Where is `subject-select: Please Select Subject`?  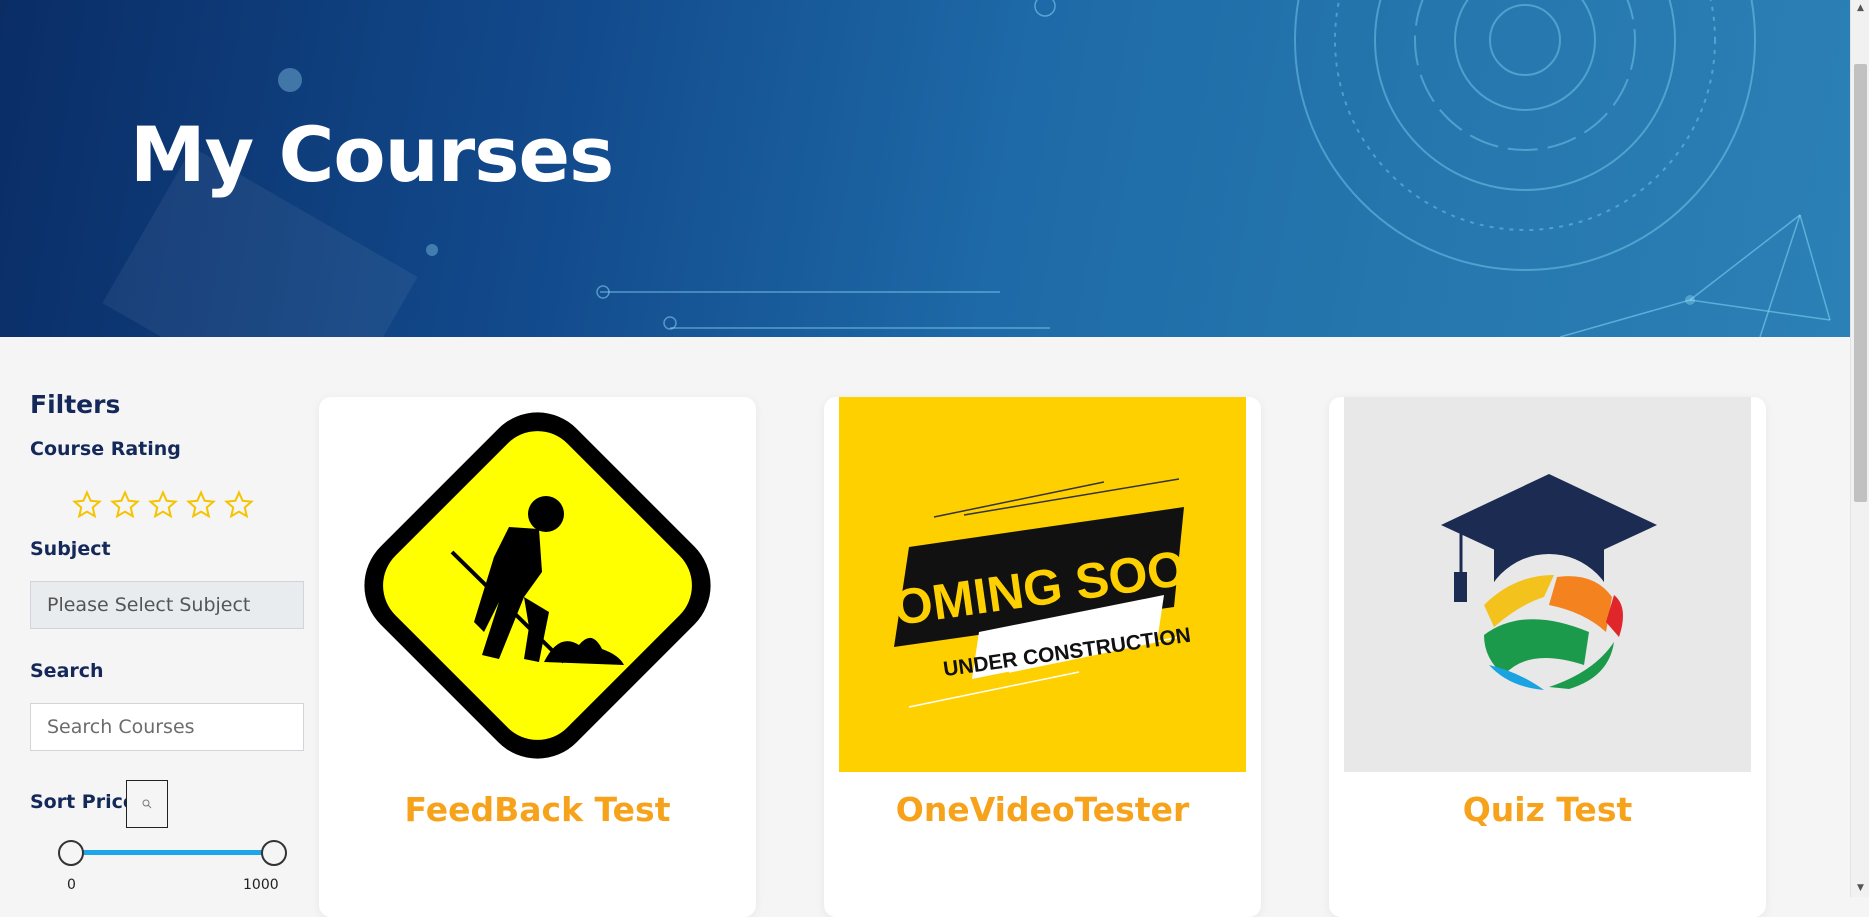
subject-select: Please Select Subject is located at coordinates (167, 605).